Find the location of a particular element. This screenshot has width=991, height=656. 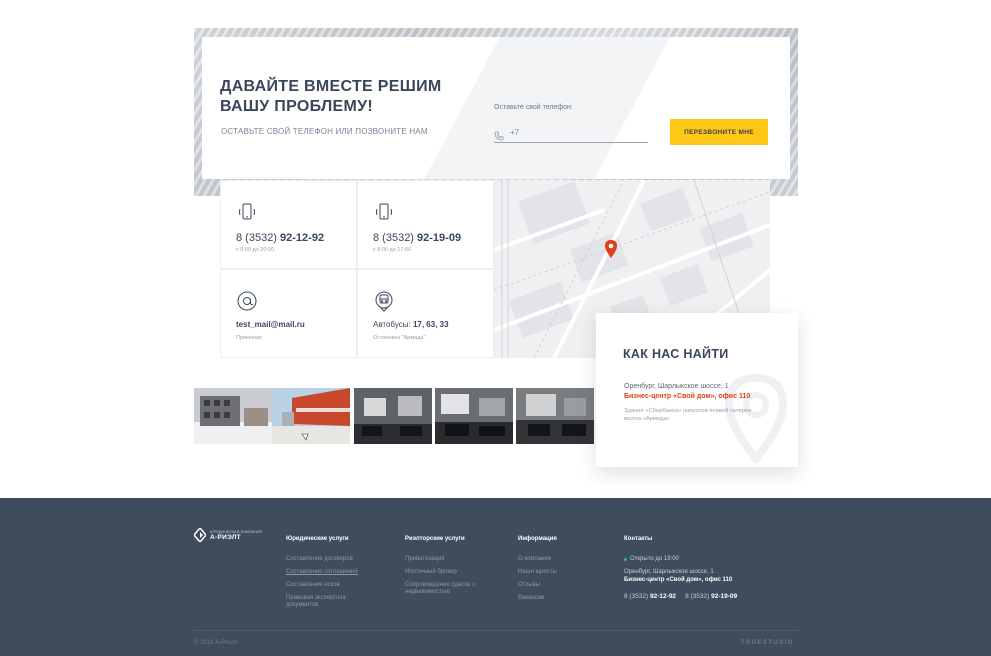

footer-link: Вакансии is located at coordinates (537, 598).